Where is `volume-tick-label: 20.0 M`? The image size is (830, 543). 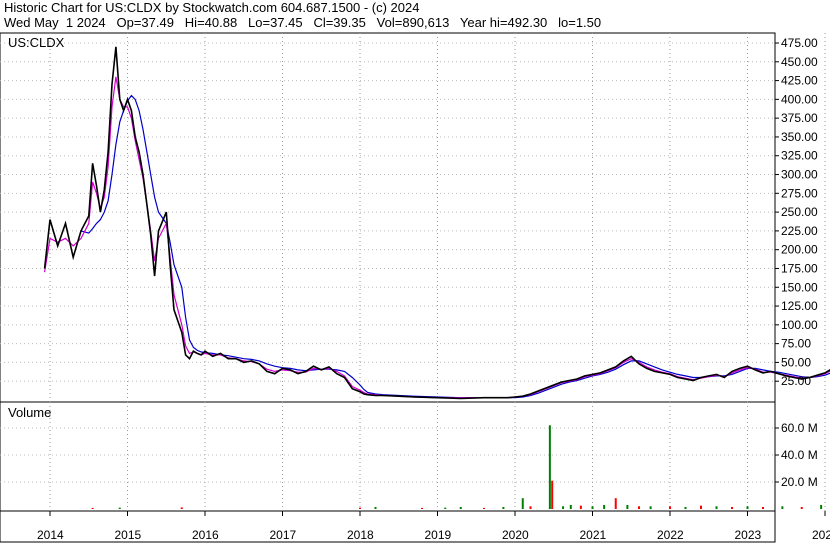
volume-tick-label: 20.0 M is located at coordinates (799, 482).